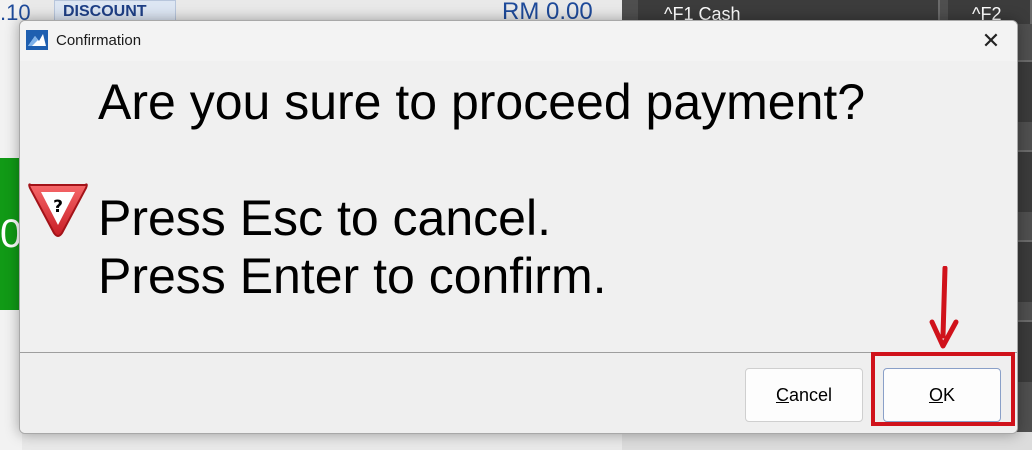  I want to click on close-button: ✕, so click(991, 41).